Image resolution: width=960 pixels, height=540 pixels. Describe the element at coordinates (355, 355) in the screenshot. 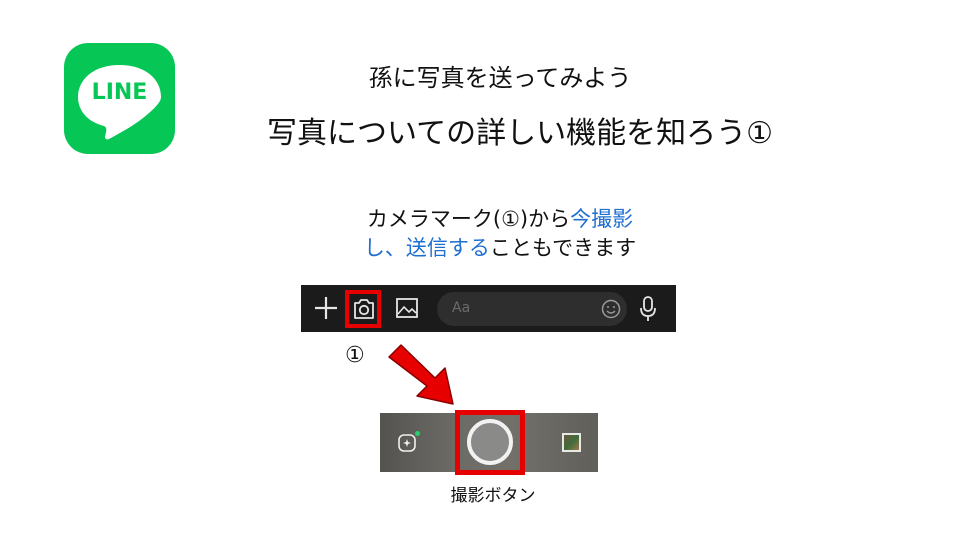

I see `marker-label: ①` at that location.